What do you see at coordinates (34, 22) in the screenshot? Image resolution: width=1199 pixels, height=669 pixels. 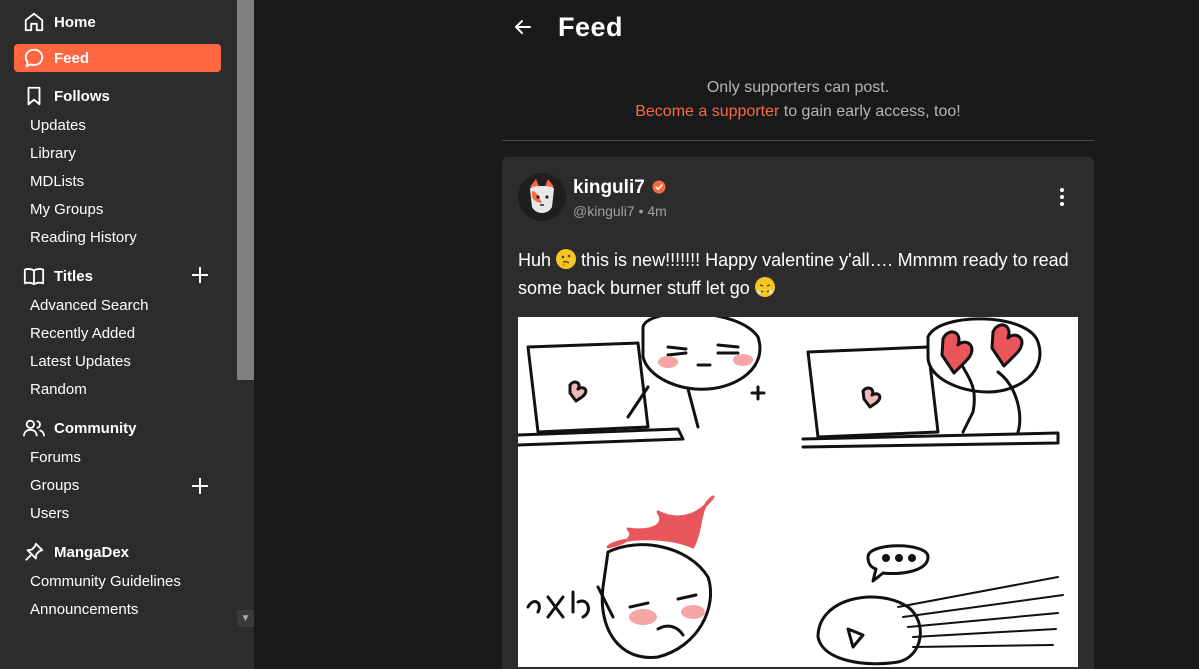 I see `home-icon` at bounding box center [34, 22].